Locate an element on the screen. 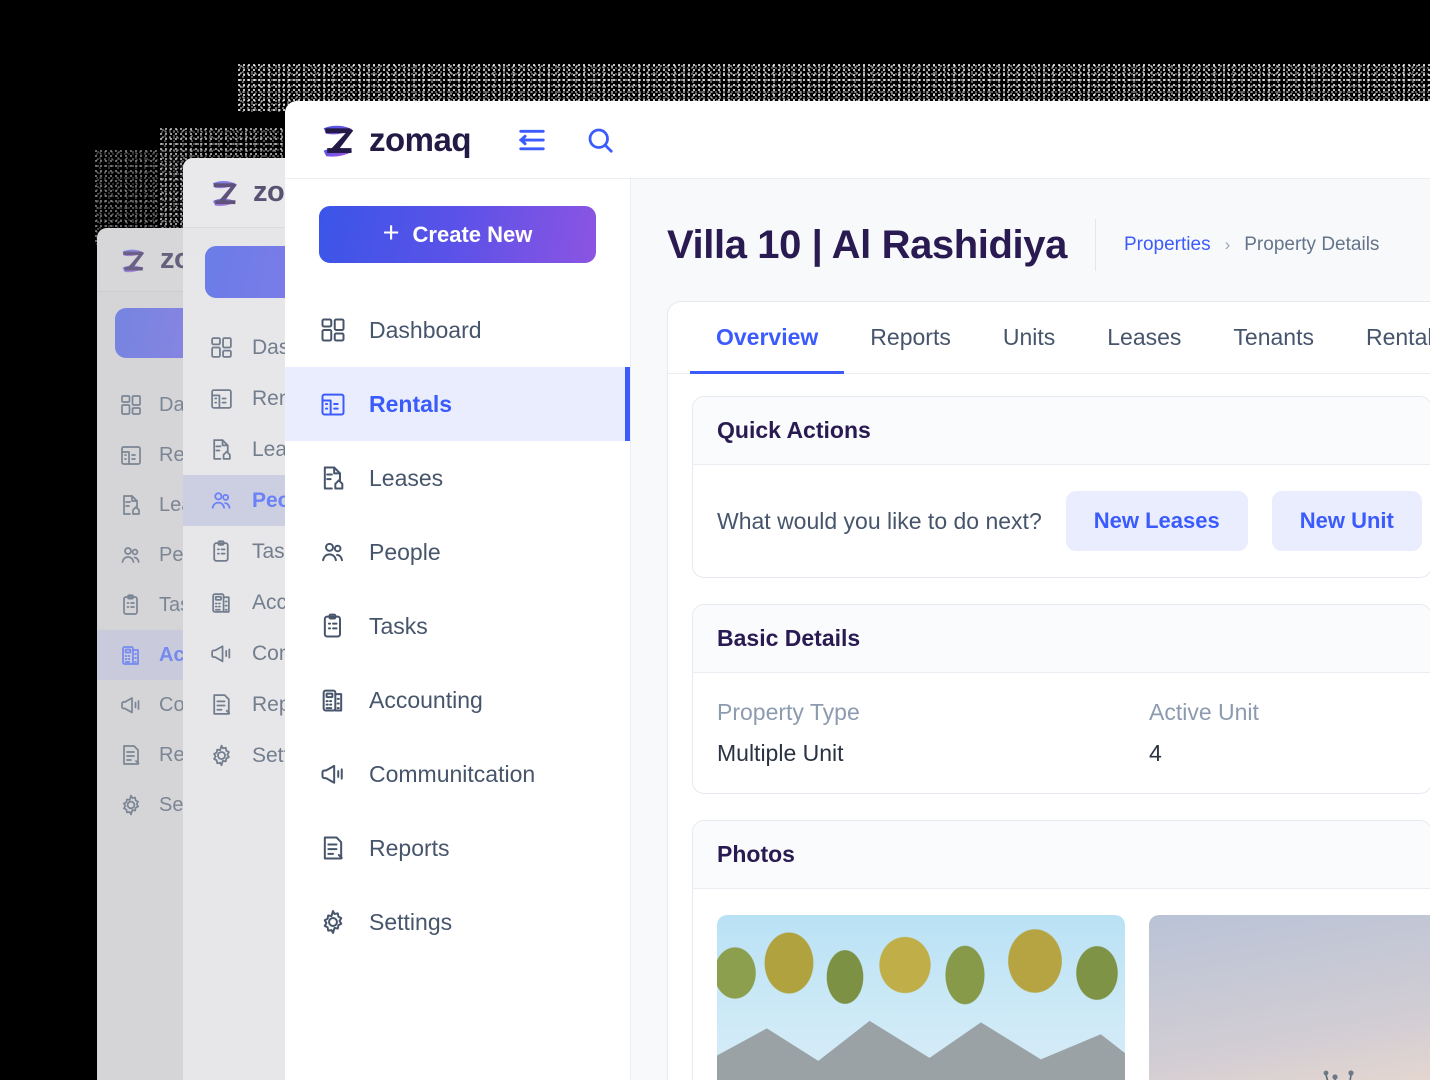 The width and height of the screenshot is (1430, 1080). photo-gallery is located at coordinates (1073, 997).